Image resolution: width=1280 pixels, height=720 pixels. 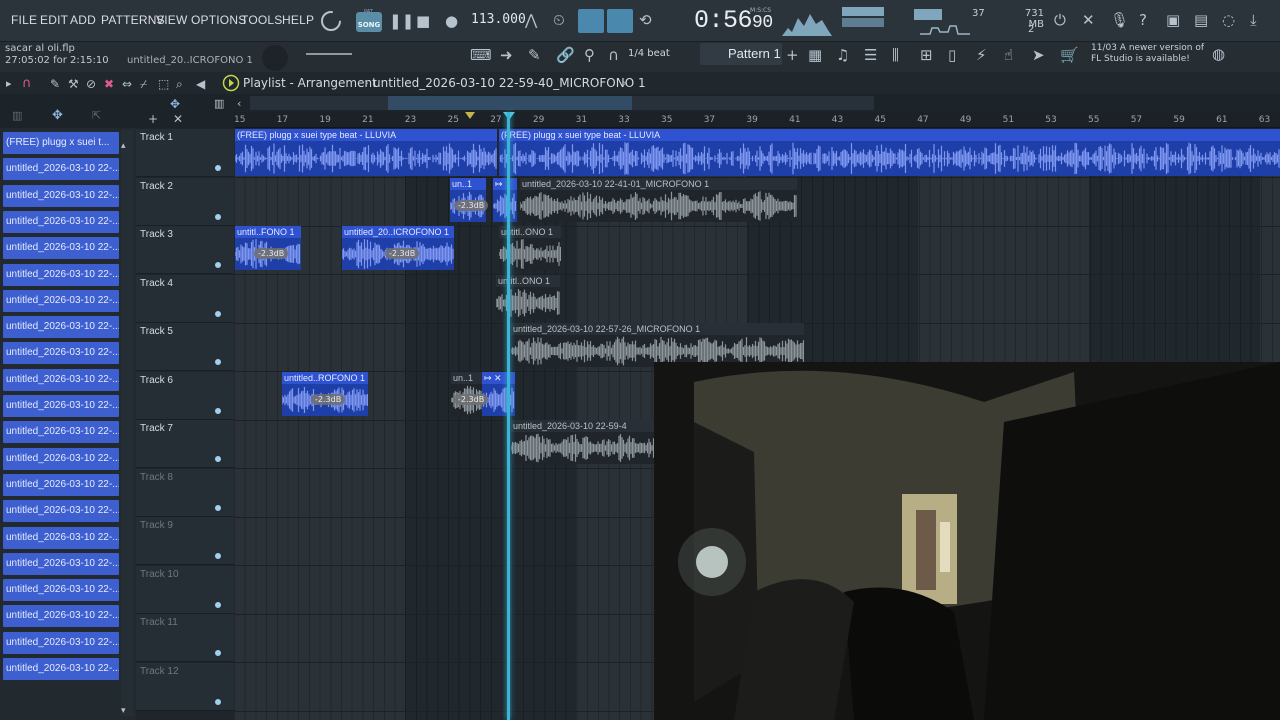 What do you see at coordinates (1119, 20) in the screenshot?
I see `microphone-icon: 🎙` at bounding box center [1119, 20].